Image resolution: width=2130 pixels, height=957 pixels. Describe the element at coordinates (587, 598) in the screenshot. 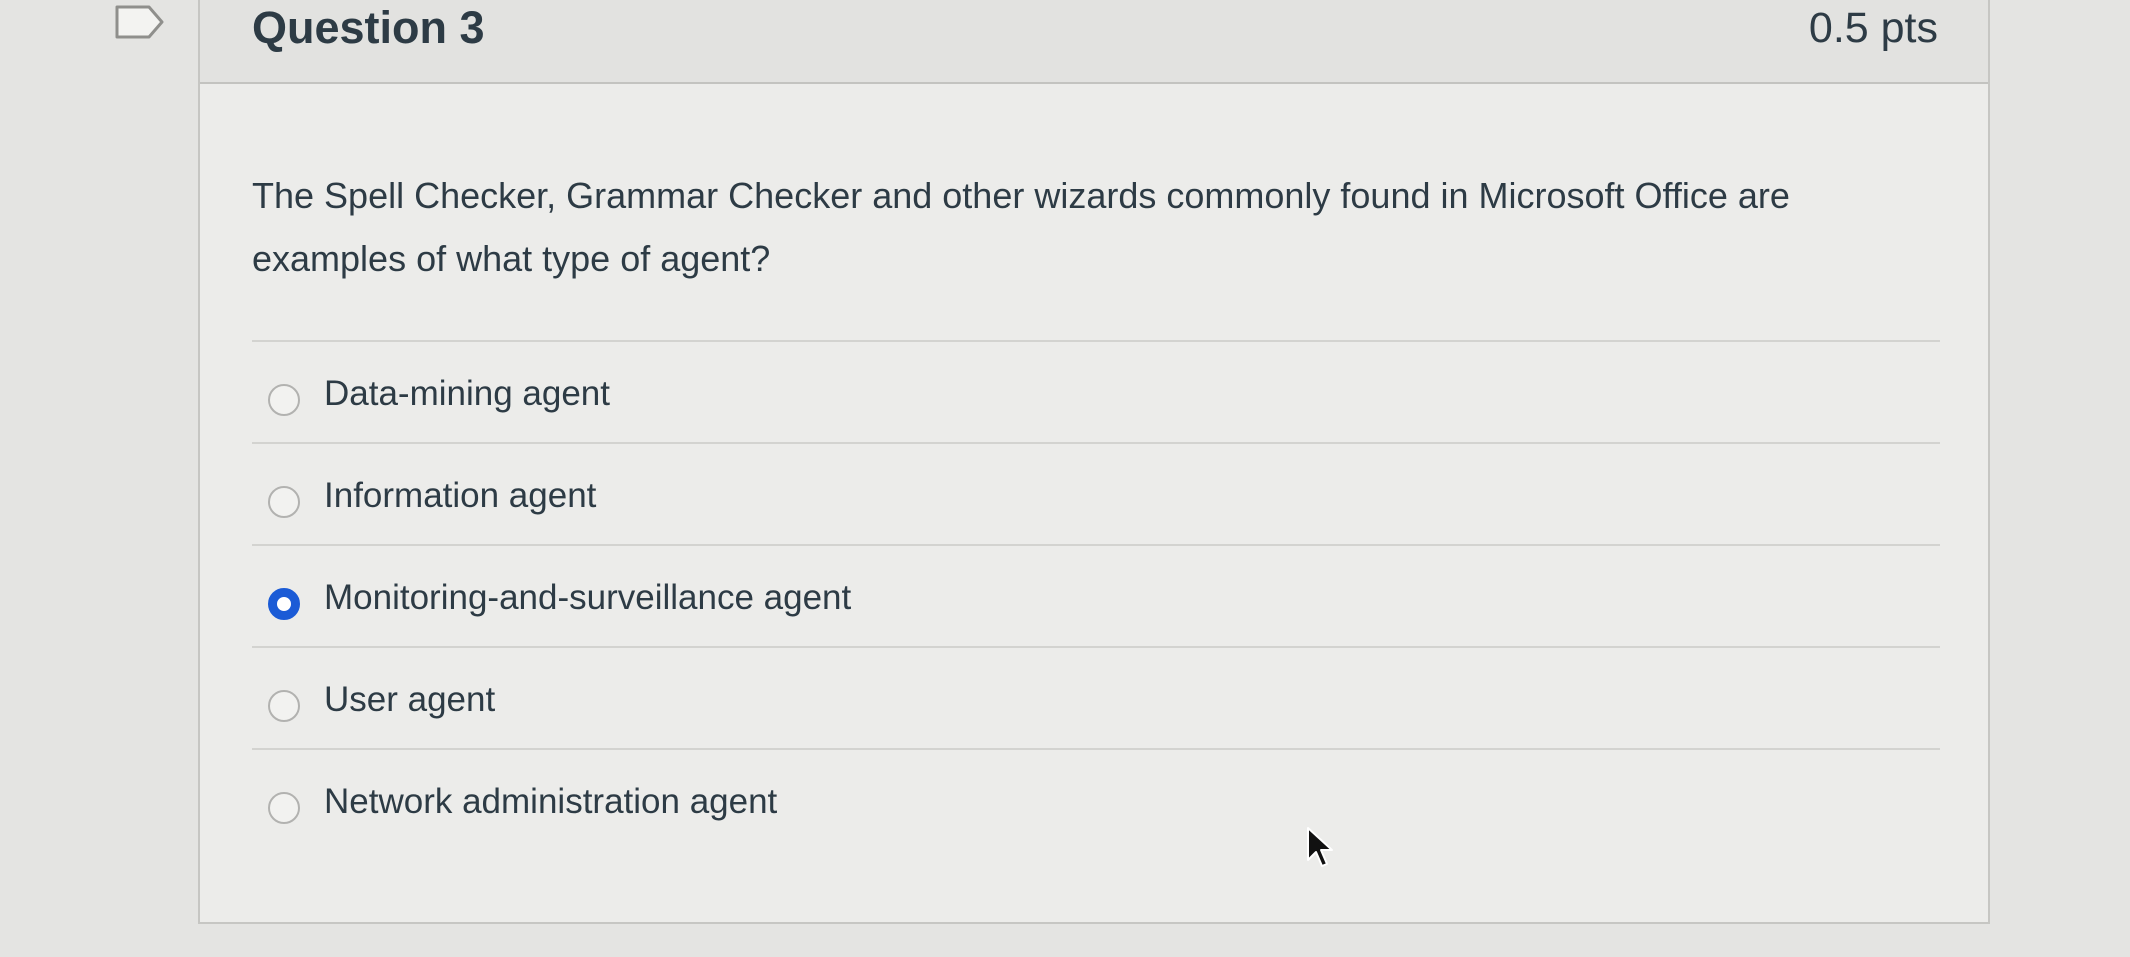

I see `answer-label: Monitoring-and-surveillance agent` at that location.